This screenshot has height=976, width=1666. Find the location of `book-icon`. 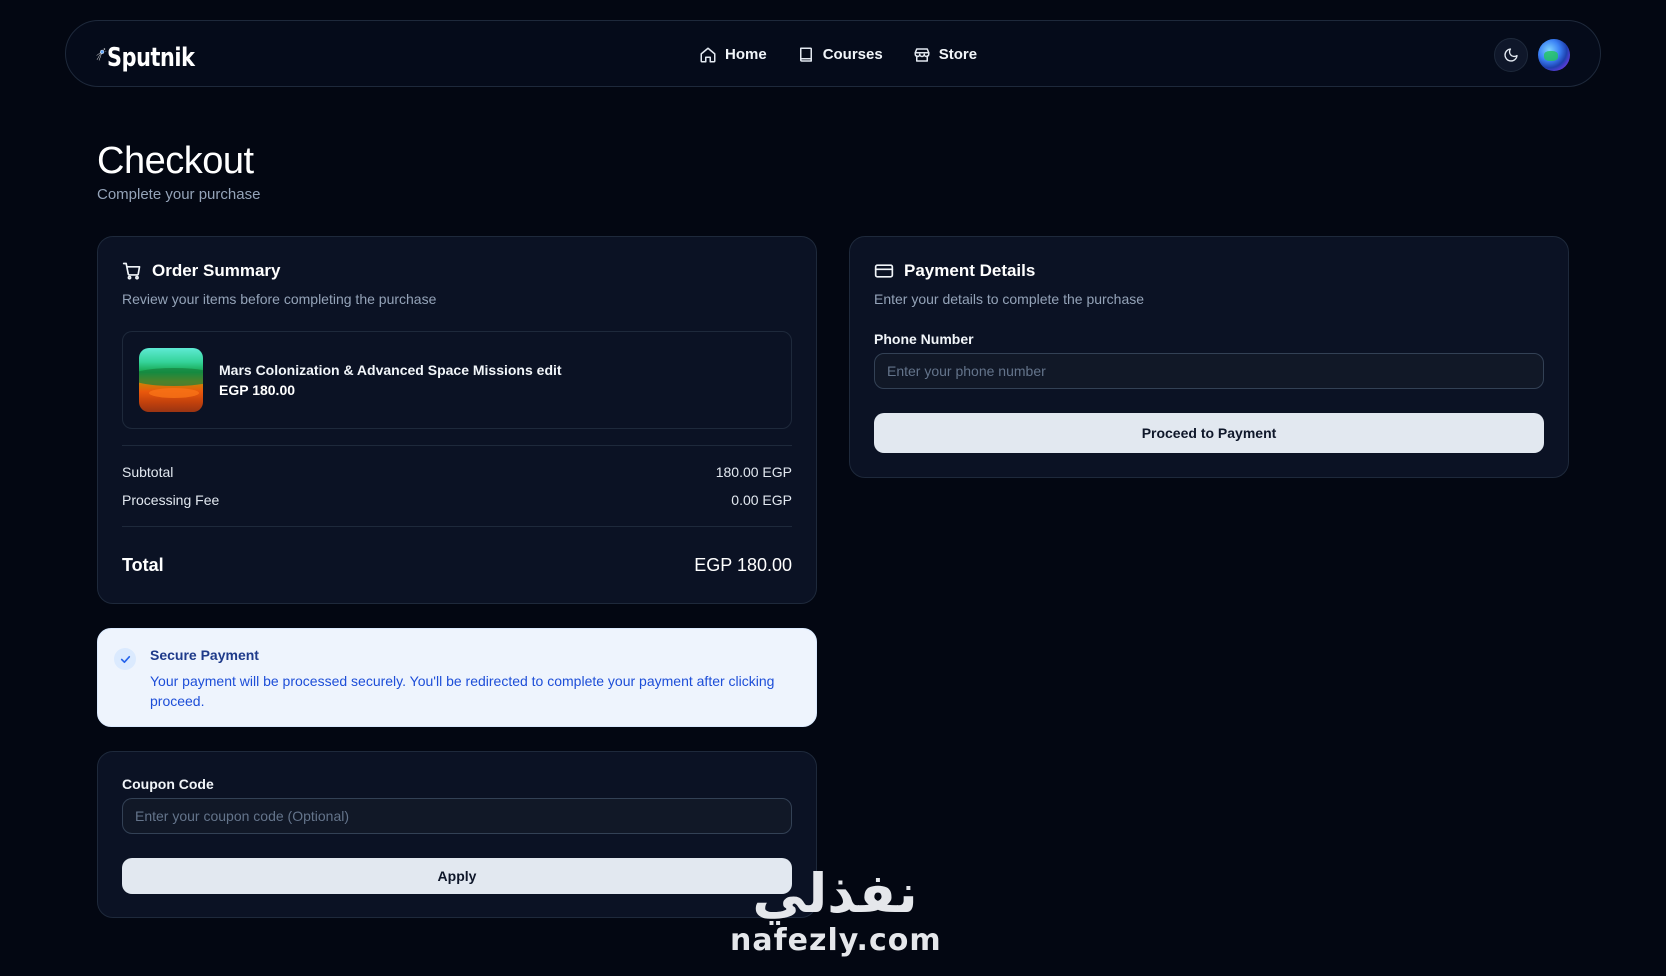

book-icon is located at coordinates (805, 54).